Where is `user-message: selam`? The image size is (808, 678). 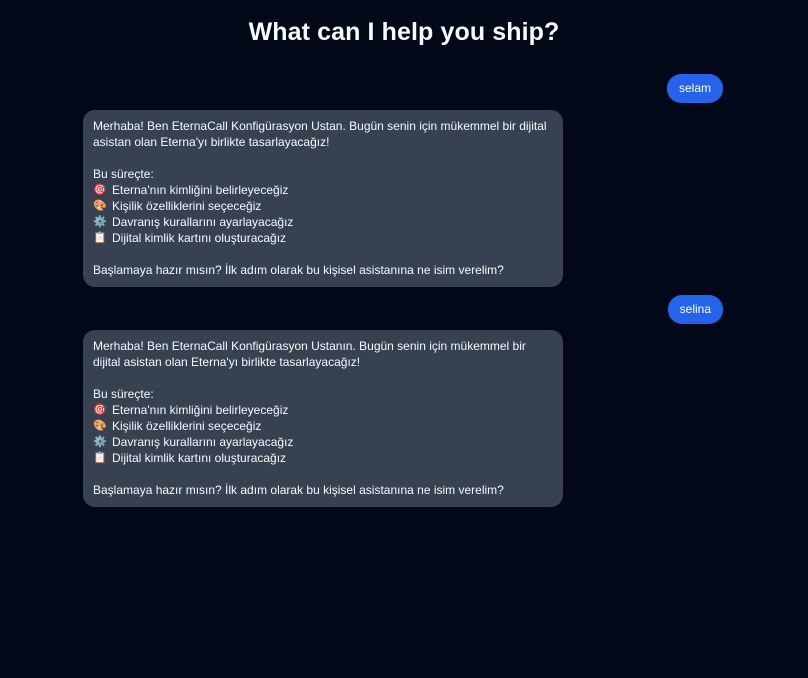 user-message: selam is located at coordinates (694, 88).